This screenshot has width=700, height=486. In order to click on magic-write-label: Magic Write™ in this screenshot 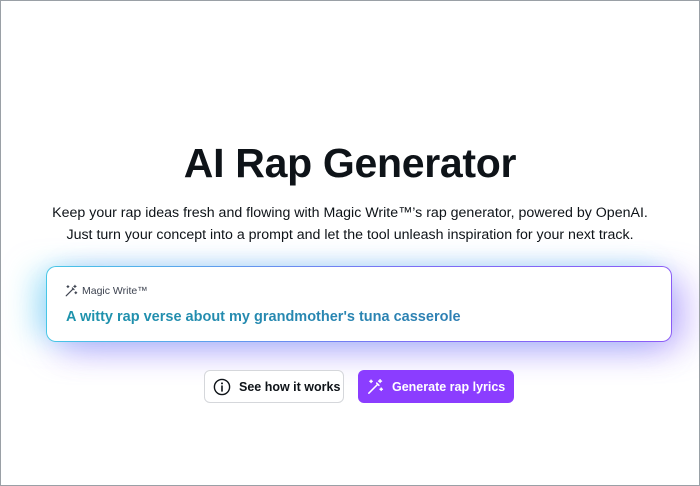, I will do `click(106, 291)`.